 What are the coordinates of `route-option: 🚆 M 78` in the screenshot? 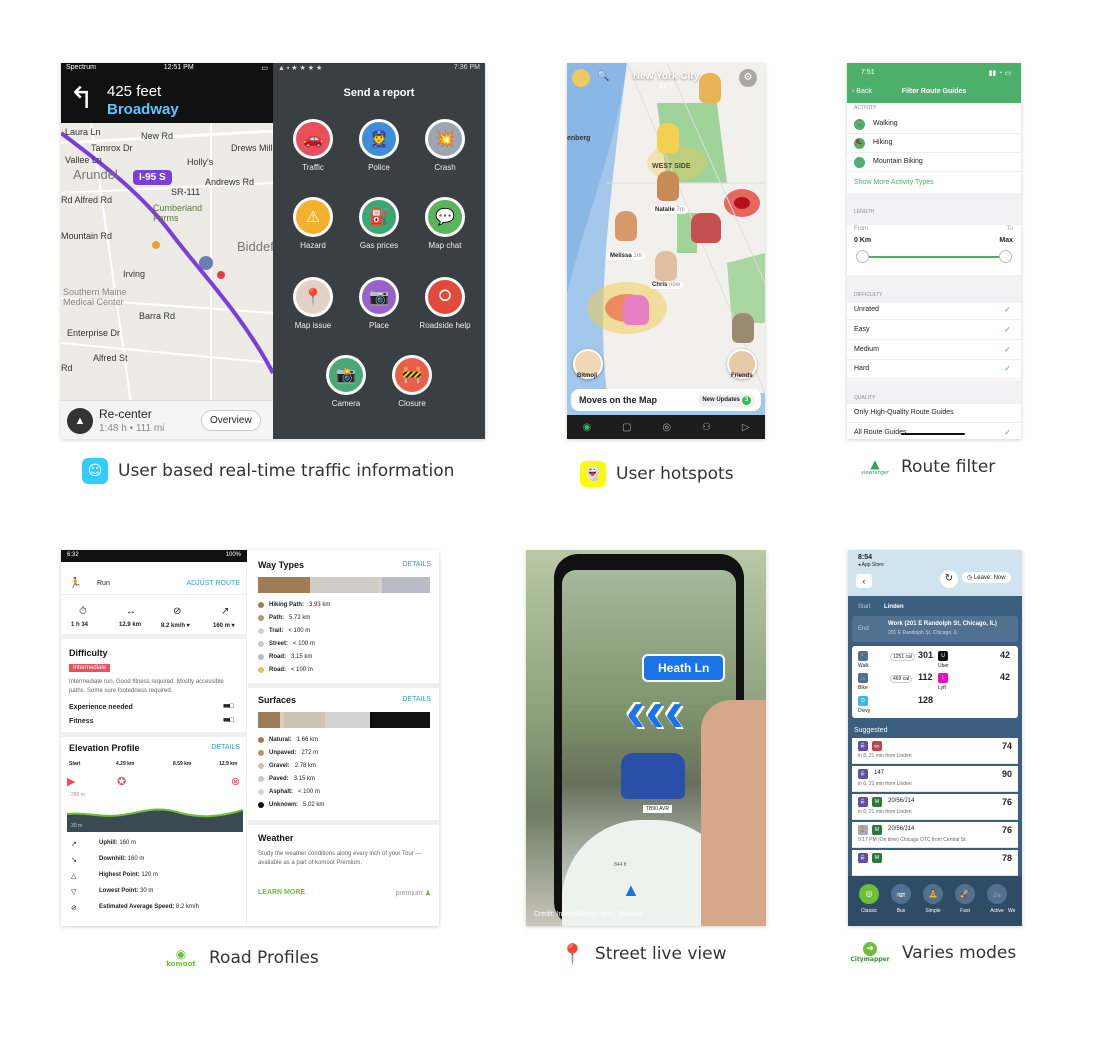 It's located at (935, 863).